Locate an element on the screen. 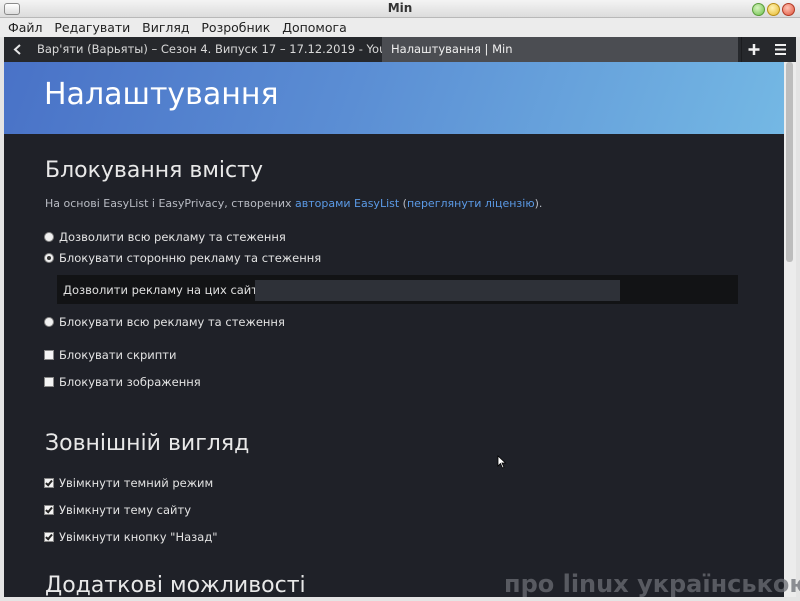 This screenshot has width=800, height=601. checkbox-site-theme: Увімкнути тему сайту is located at coordinates (117, 510).